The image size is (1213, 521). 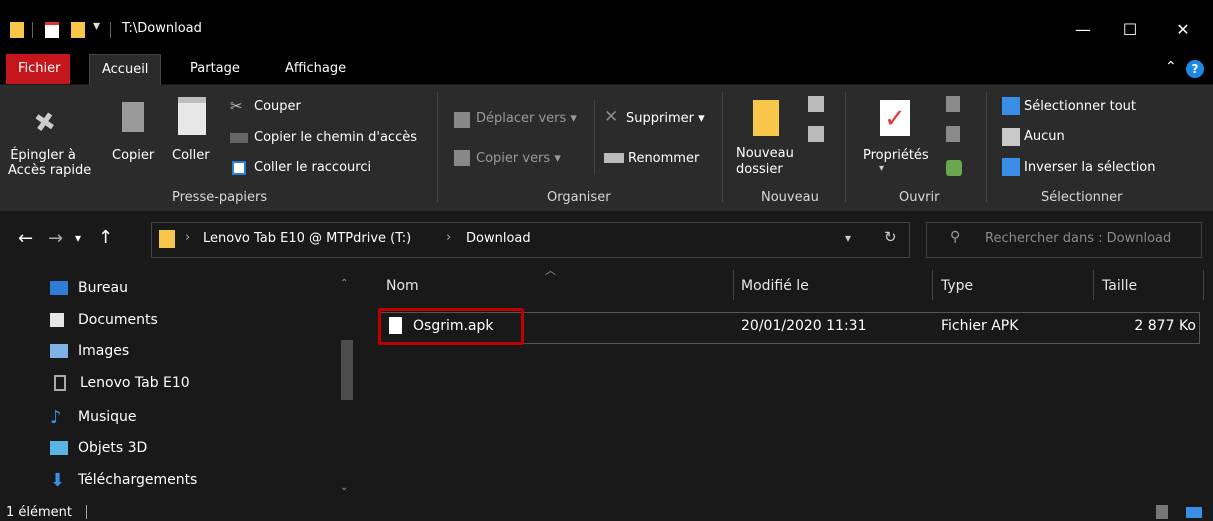 What do you see at coordinates (804, 326) in the screenshot?
I see `file-modified: 20/01/2020 11:31` at bounding box center [804, 326].